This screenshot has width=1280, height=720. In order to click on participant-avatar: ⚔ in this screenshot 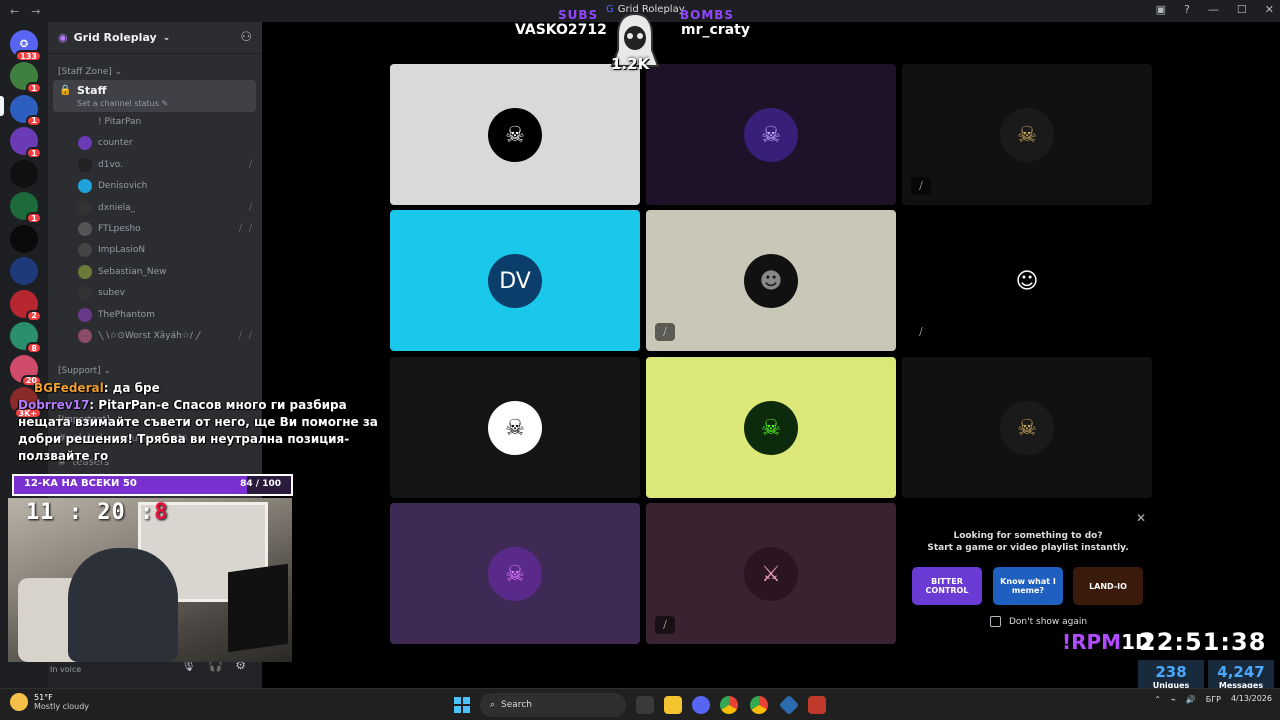, I will do `click(771, 574)`.